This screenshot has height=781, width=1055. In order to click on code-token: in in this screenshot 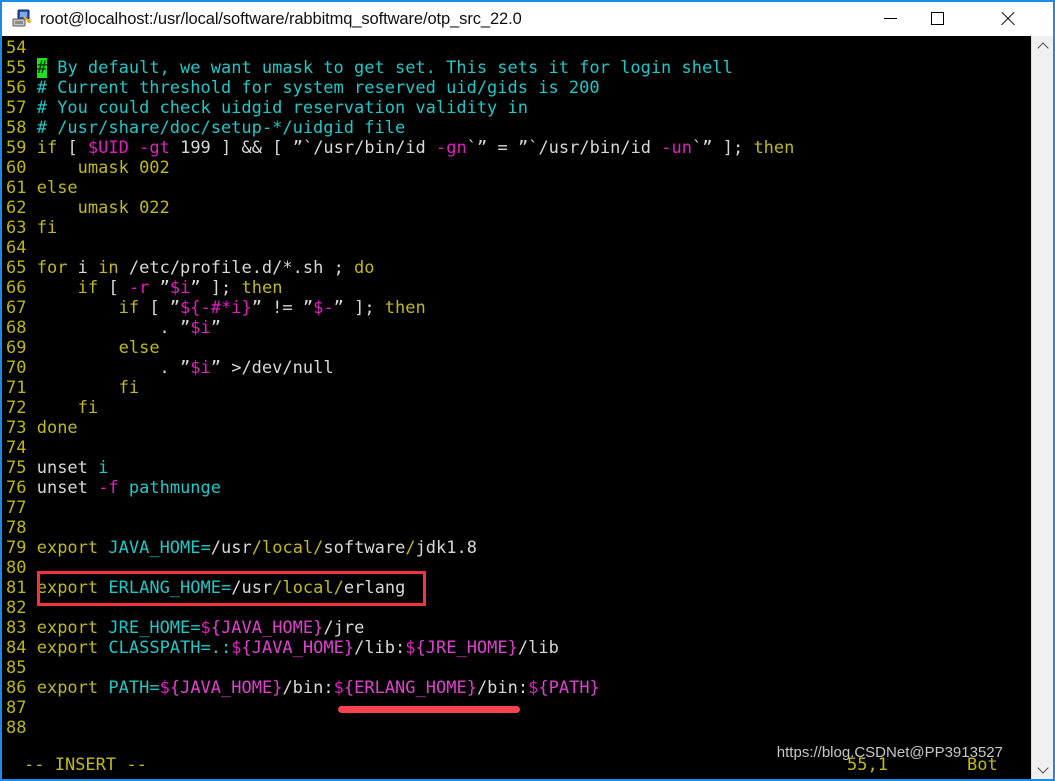, I will do `click(108, 268)`.